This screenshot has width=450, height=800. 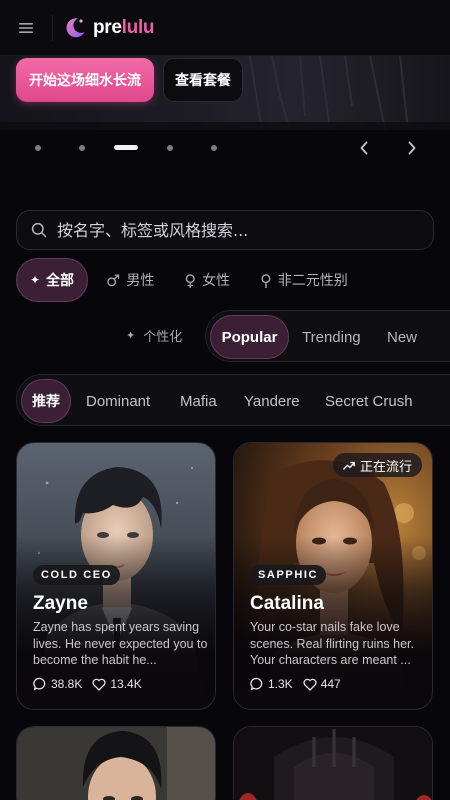 I want to click on female-icon: ♀, so click(x=190, y=280).